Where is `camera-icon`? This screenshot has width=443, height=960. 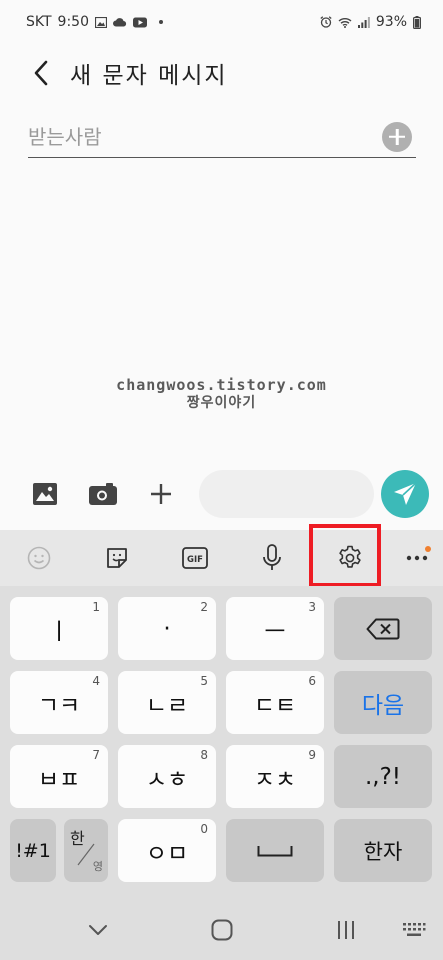 camera-icon is located at coordinates (103, 494).